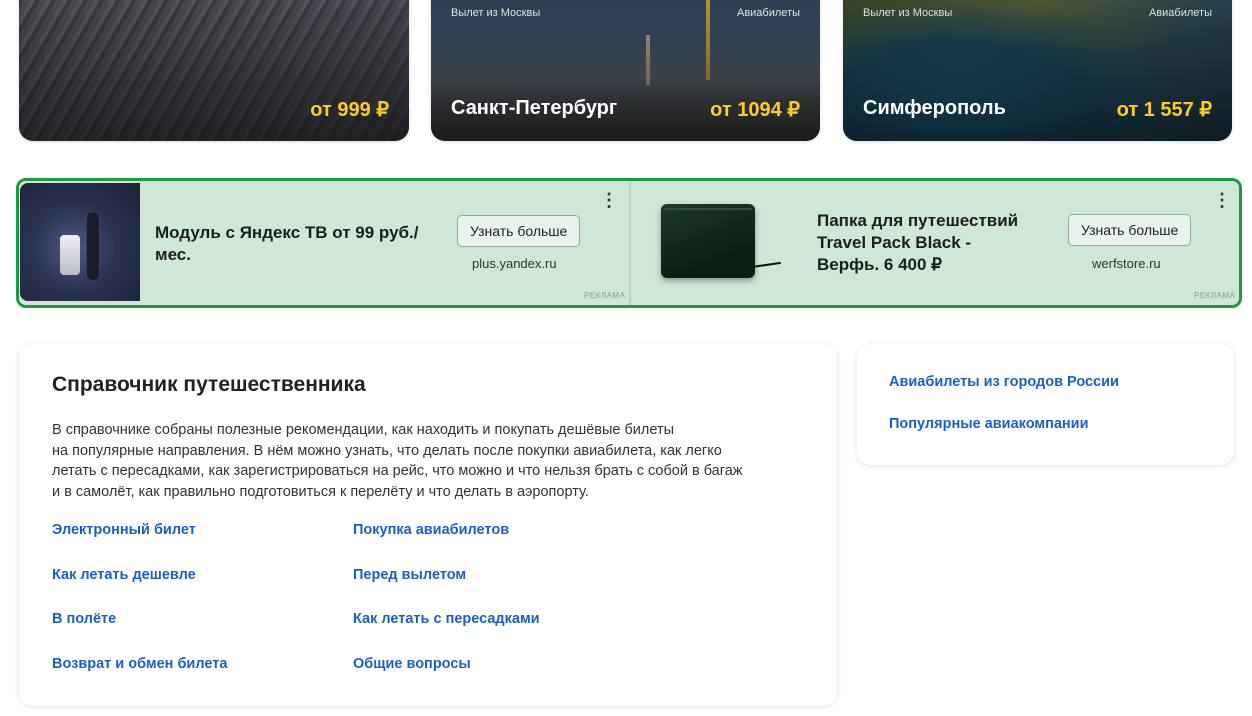 Image resolution: width=1252 pixels, height=716 pixels. What do you see at coordinates (209, 384) in the screenshot?
I see `guide-title: Справочник путешественника` at bounding box center [209, 384].